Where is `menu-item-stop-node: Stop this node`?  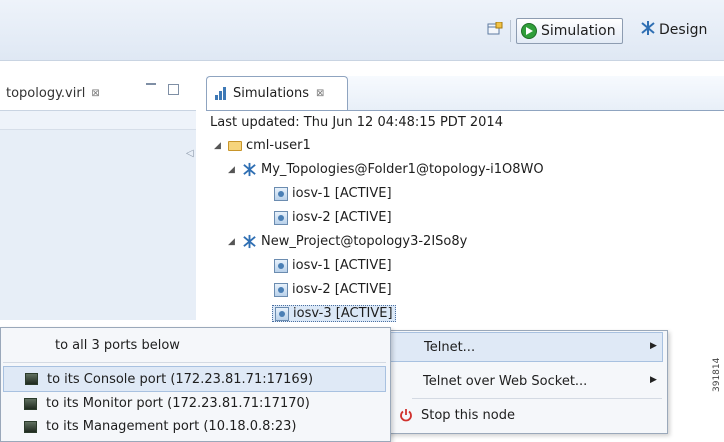 menu-item-stop-node: Stop this node is located at coordinates (523, 415).